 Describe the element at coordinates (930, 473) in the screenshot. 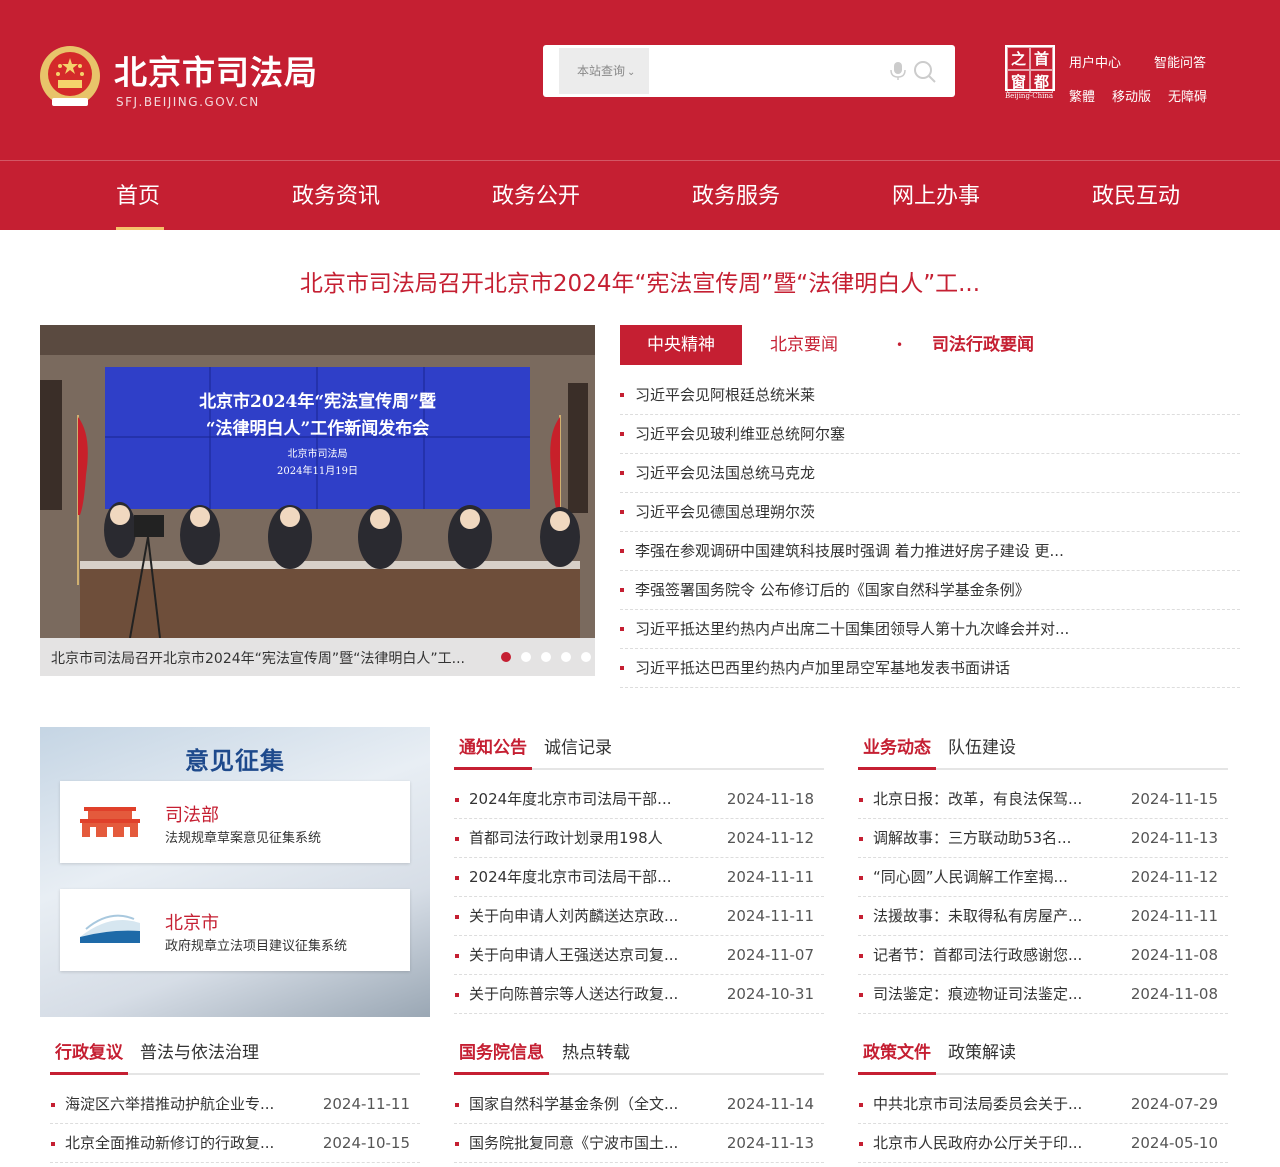

I see `list-item: 习近平会见法国总统马克龙` at that location.